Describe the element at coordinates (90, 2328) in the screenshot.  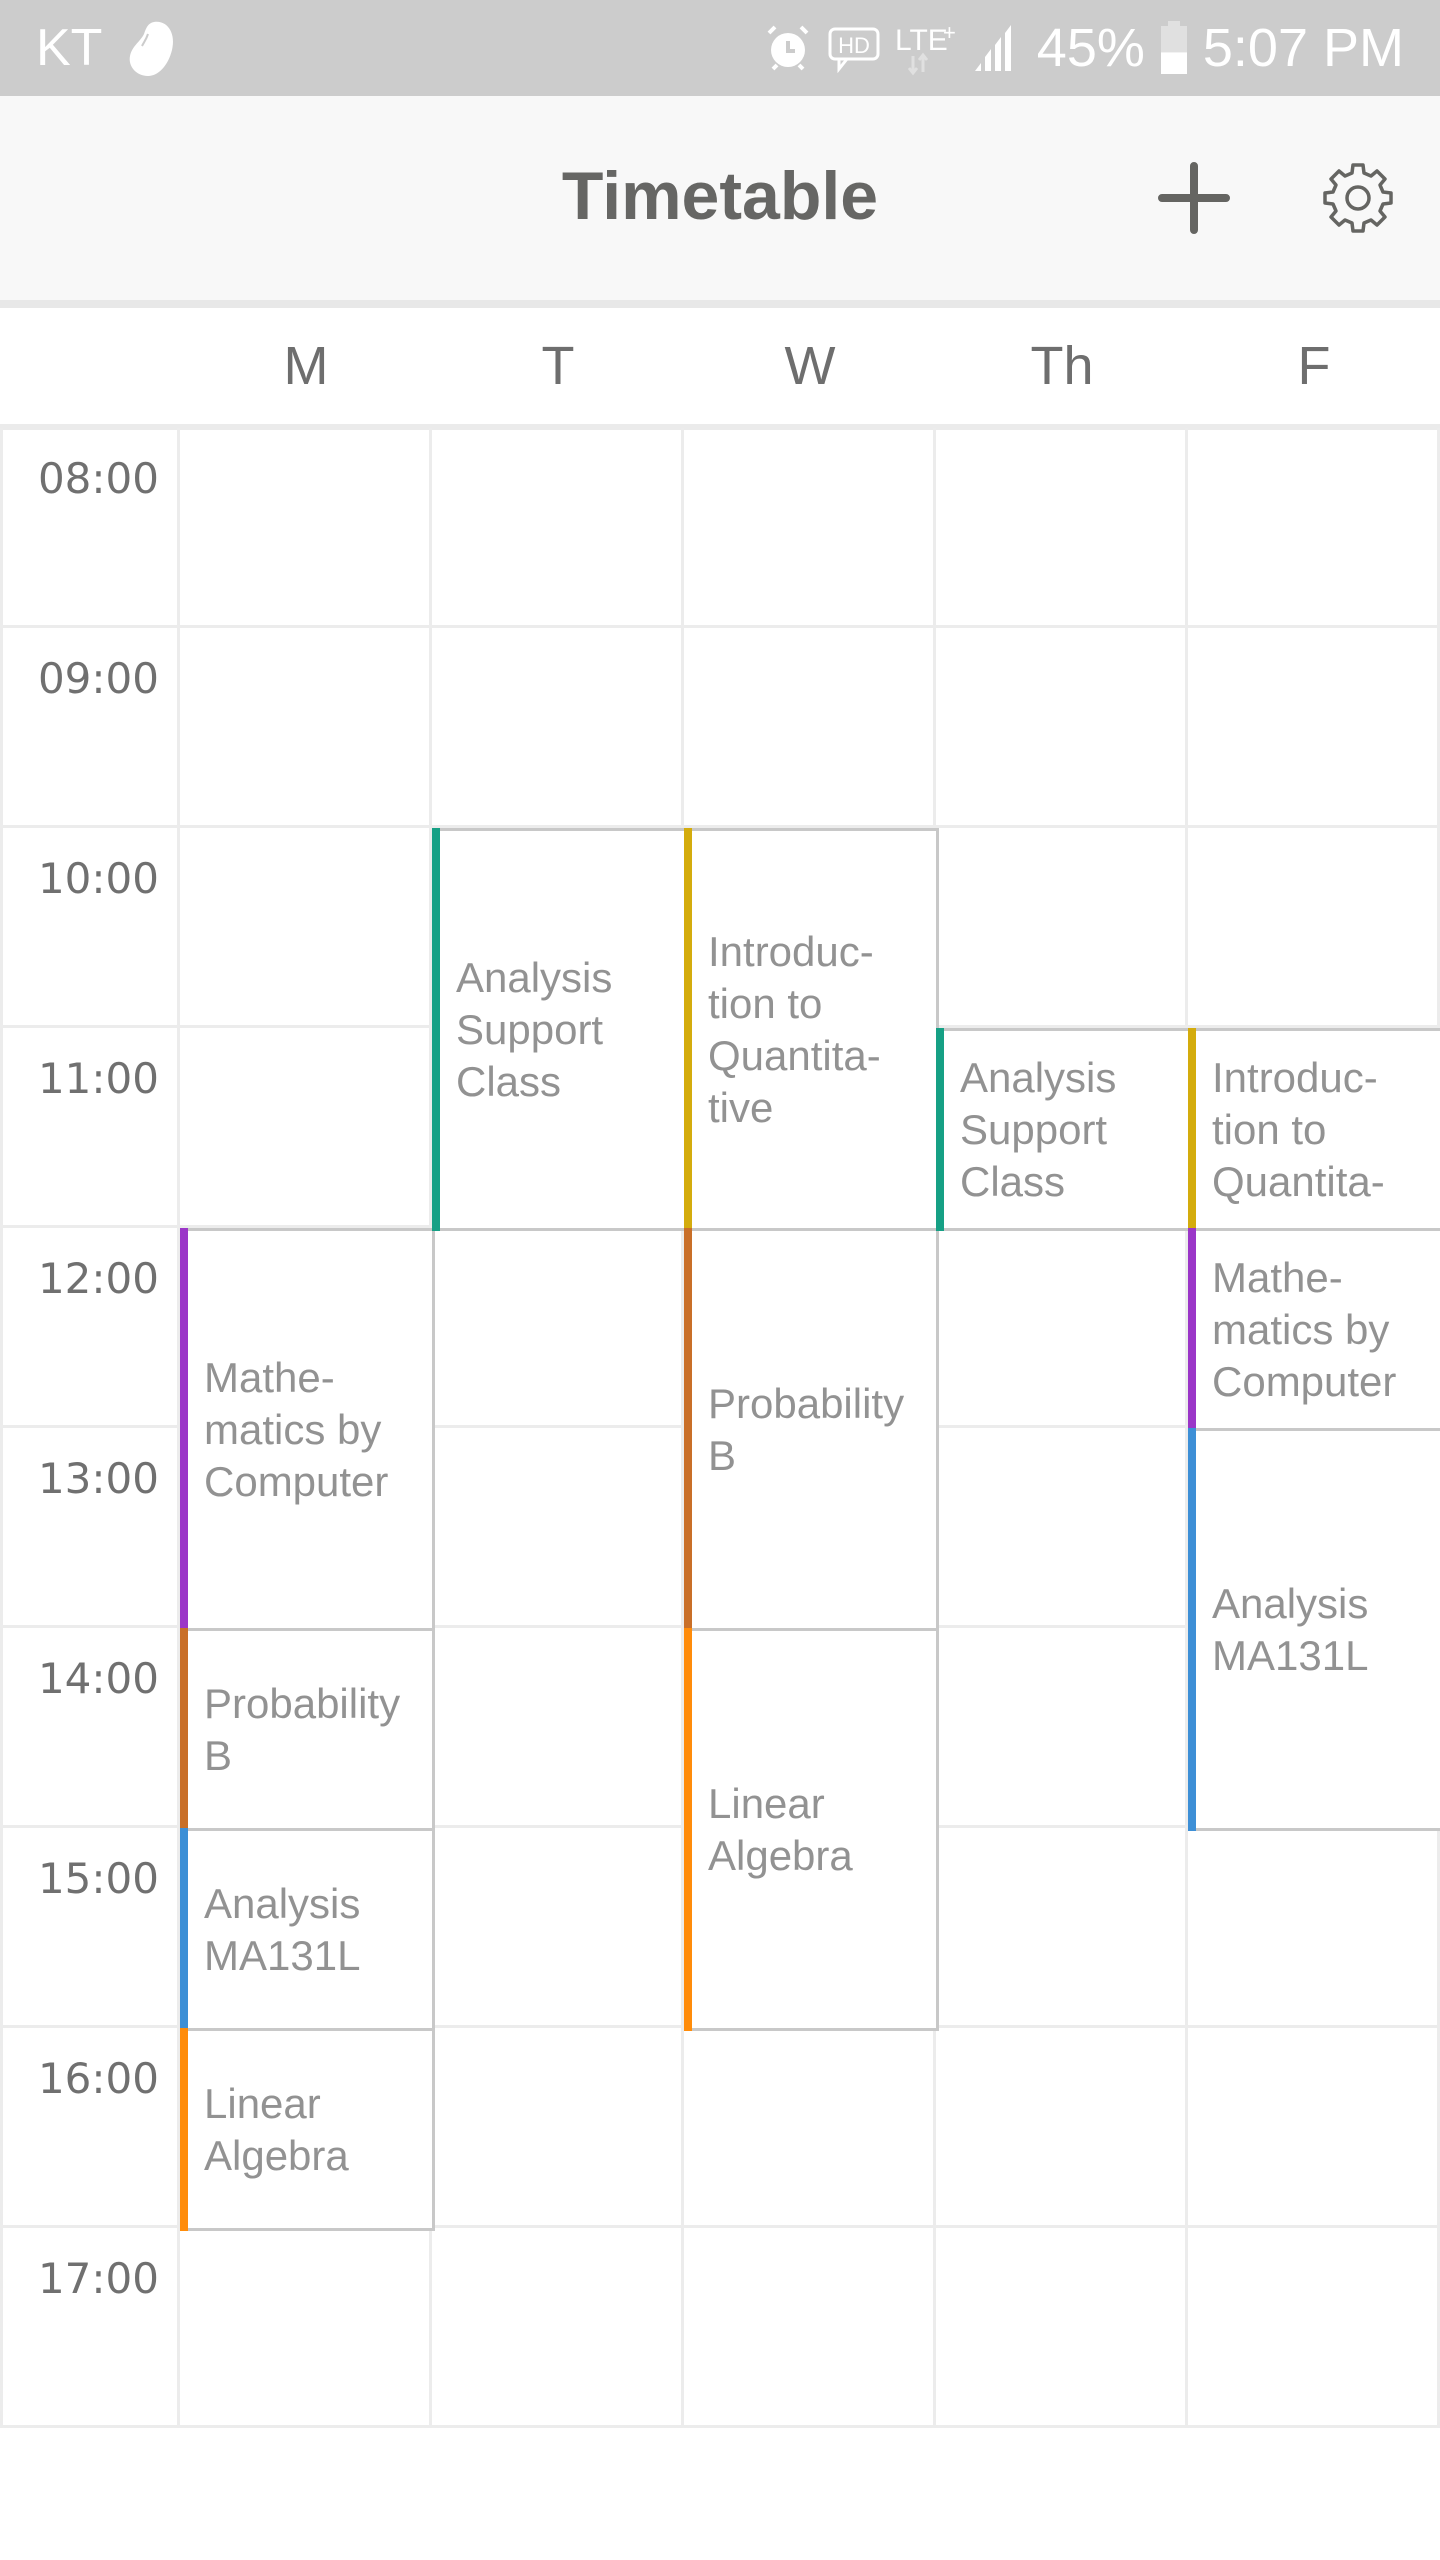
I see `time-slot-label-cell: 17:00` at that location.